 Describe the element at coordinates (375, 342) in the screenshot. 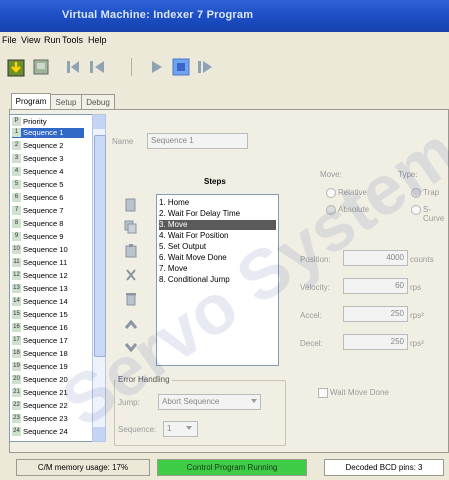

I see `decel-field: 250` at that location.